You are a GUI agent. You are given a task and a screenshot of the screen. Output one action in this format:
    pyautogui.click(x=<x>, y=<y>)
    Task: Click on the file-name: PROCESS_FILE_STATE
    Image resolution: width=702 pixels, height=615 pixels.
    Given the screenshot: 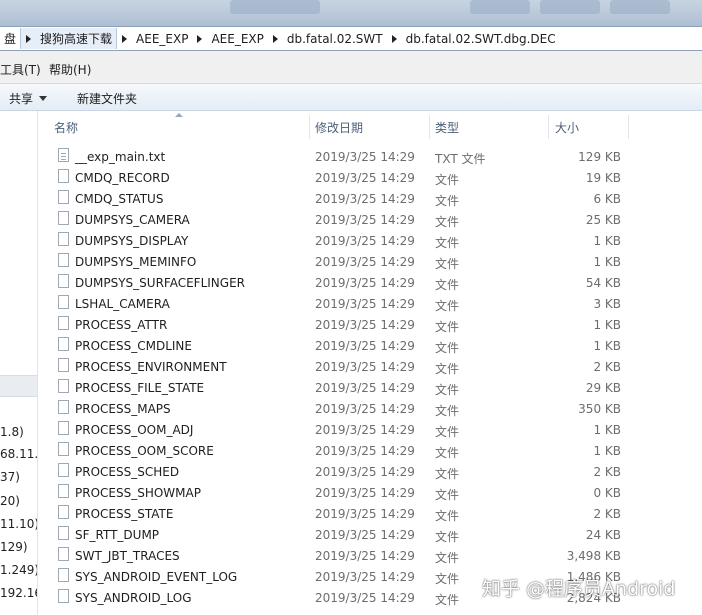 What is the action you would take?
    pyautogui.click(x=140, y=388)
    